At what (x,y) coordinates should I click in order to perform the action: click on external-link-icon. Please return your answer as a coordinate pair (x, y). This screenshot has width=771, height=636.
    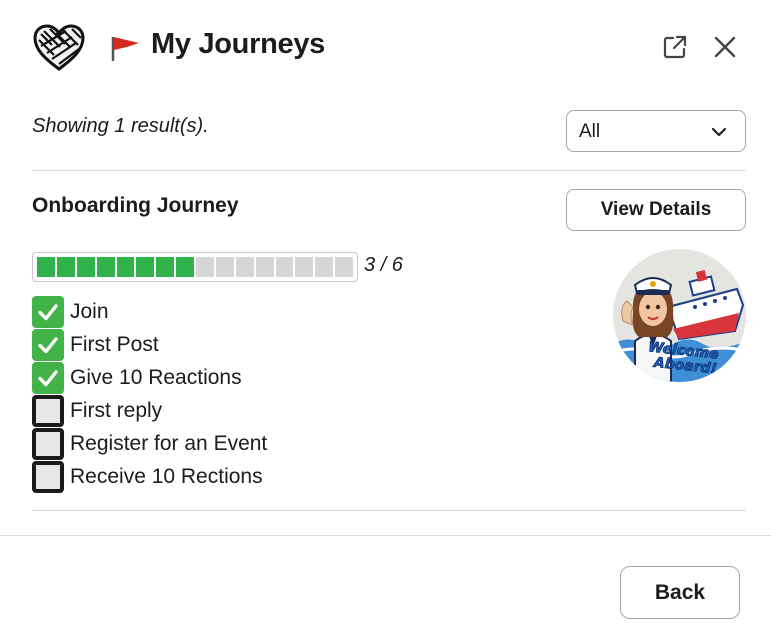
    Looking at the image, I should click on (675, 47).